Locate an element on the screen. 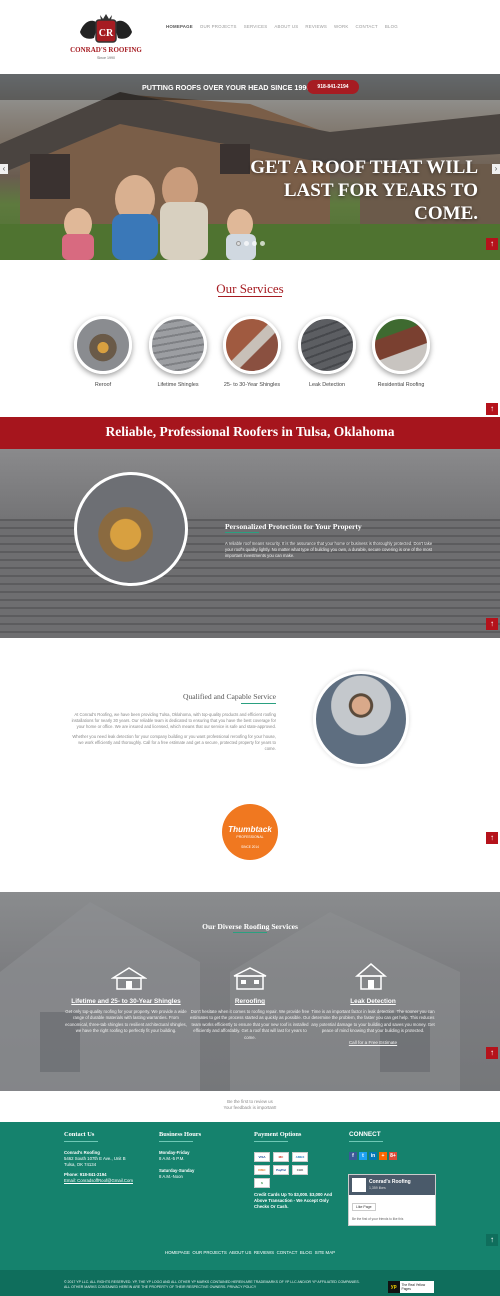 This screenshot has height=1296, width=500. fb-cover: Conrad's Roofing 1,359 likes is located at coordinates (392, 1185).